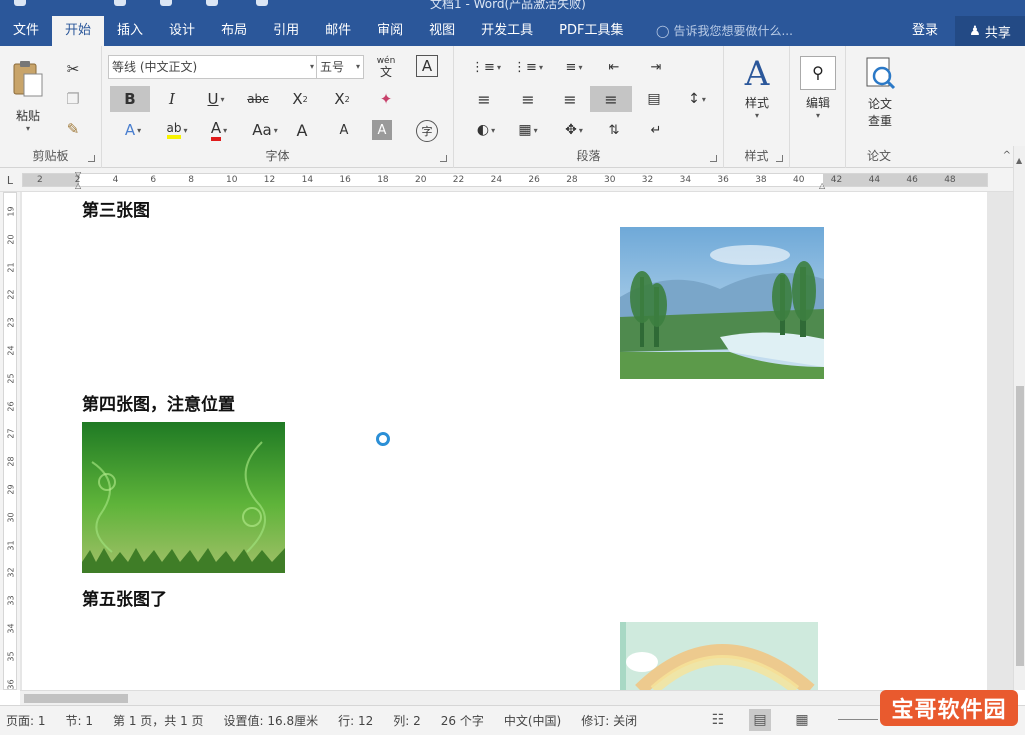  Describe the element at coordinates (427, 66) in the screenshot. I see `character-border-button: A` at that location.